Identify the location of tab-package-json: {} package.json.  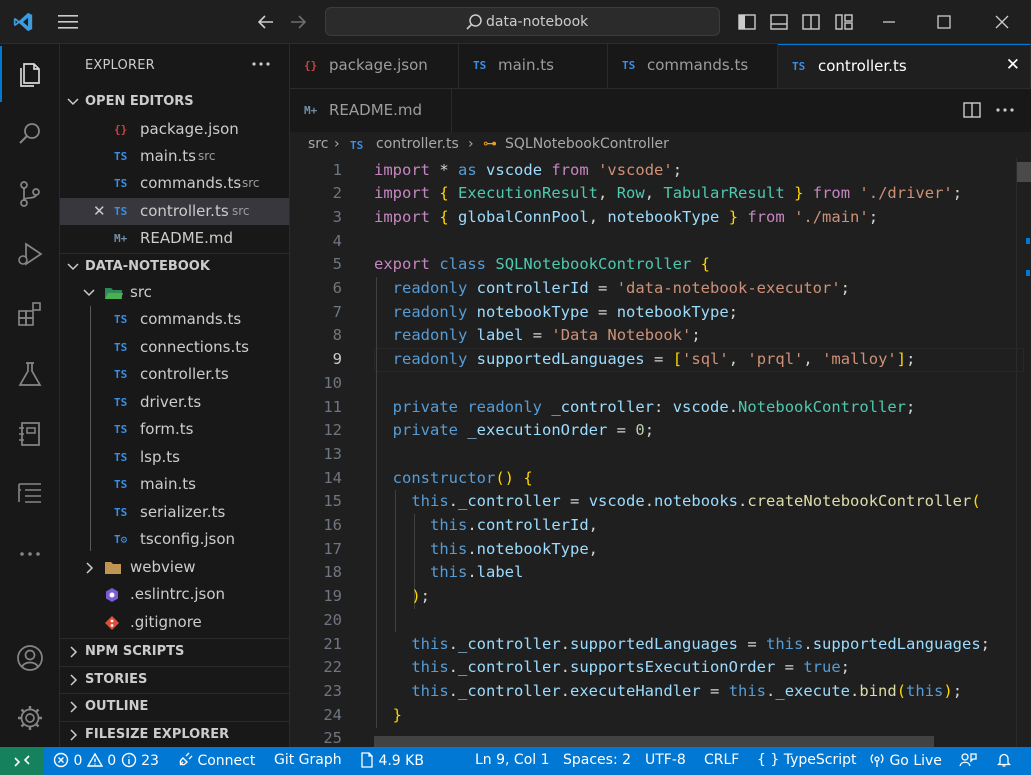
(374, 66).